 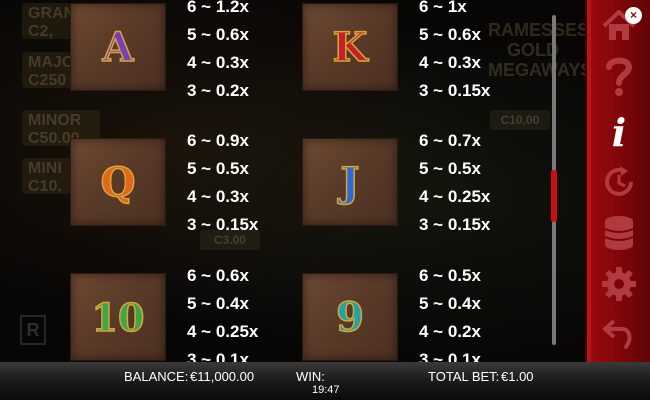 I want to click on total-bet-label: TOTAL BET:, so click(x=464, y=376).